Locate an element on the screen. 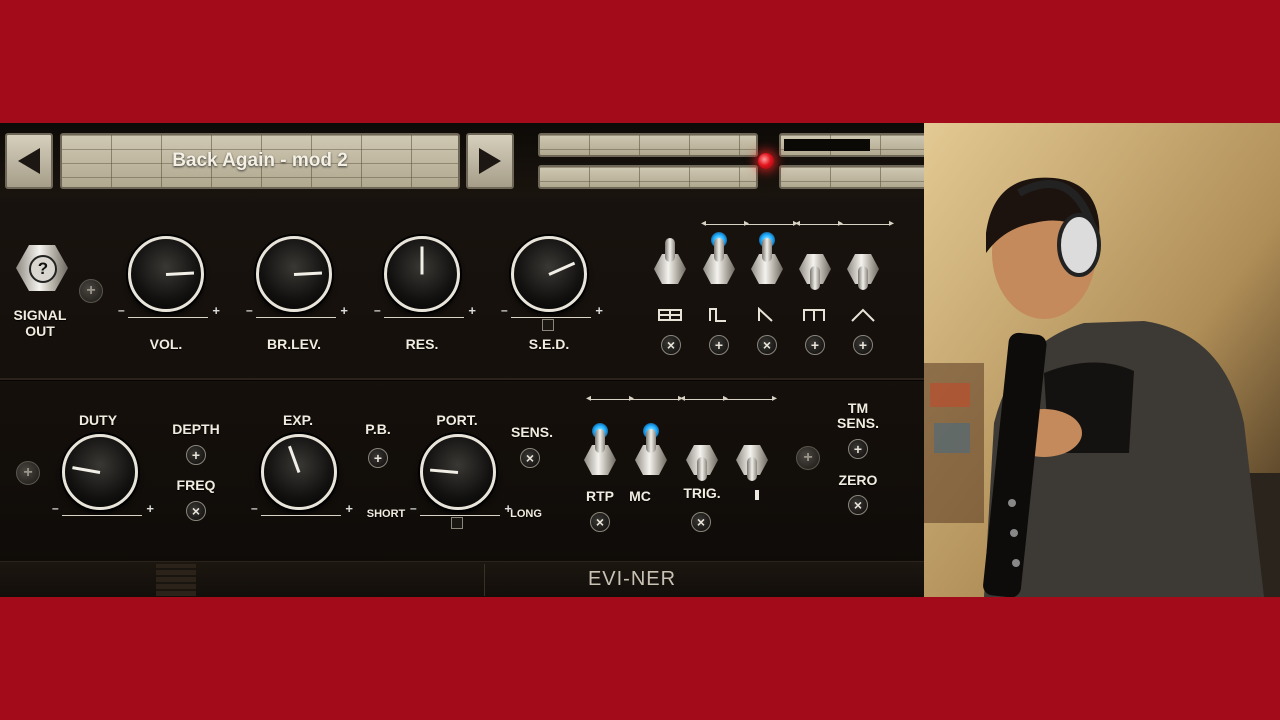  port-scale: – + is located at coordinates (461, 508).